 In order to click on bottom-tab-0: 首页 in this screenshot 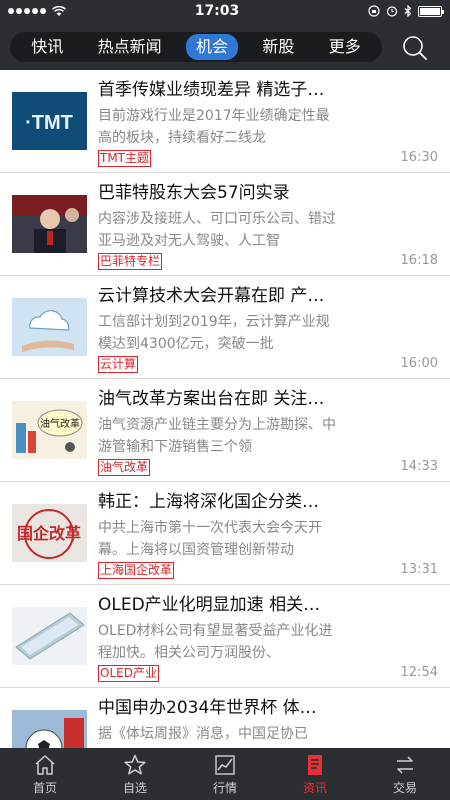, I will do `click(45, 774)`.